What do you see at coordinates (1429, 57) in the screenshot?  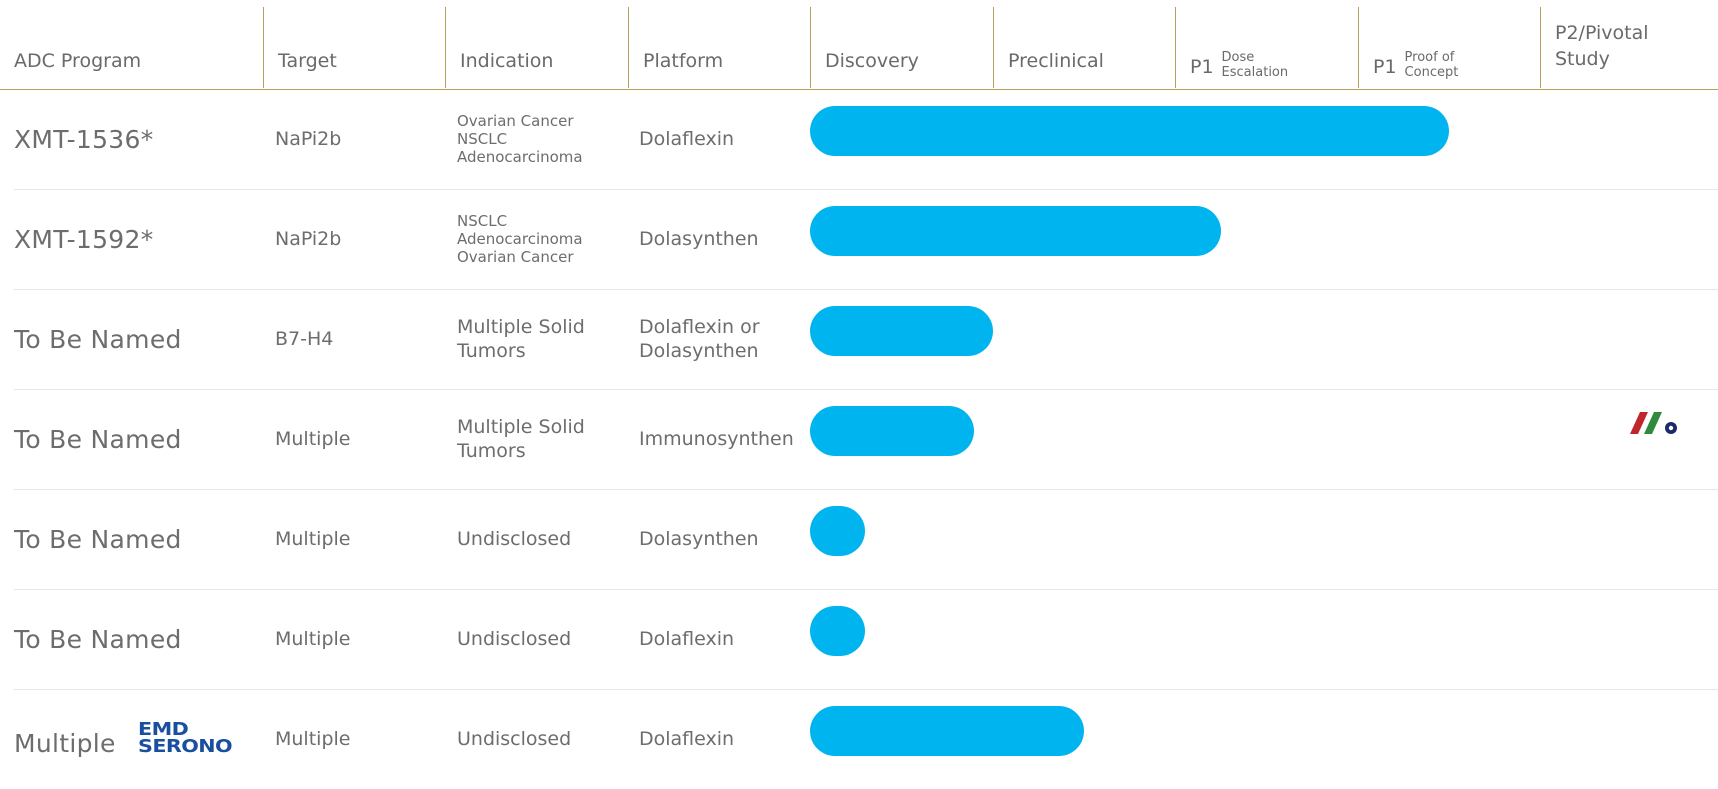 I see `header-p1-poc-sub1: Proof of` at bounding box center [1429, 57].